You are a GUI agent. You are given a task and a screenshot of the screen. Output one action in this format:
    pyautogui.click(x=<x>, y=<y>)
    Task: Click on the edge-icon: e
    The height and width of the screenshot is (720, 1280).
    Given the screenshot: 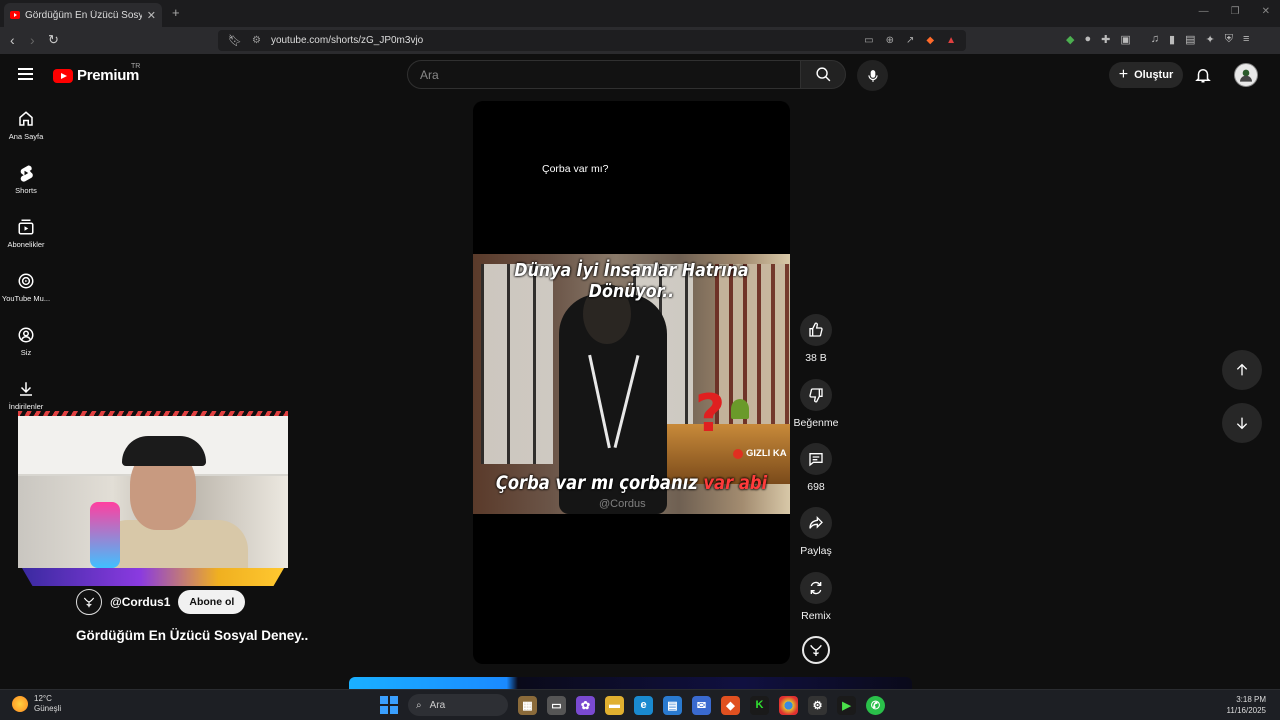 What is the action you would take?
    pyautogui.click(x=643, y=705)
    